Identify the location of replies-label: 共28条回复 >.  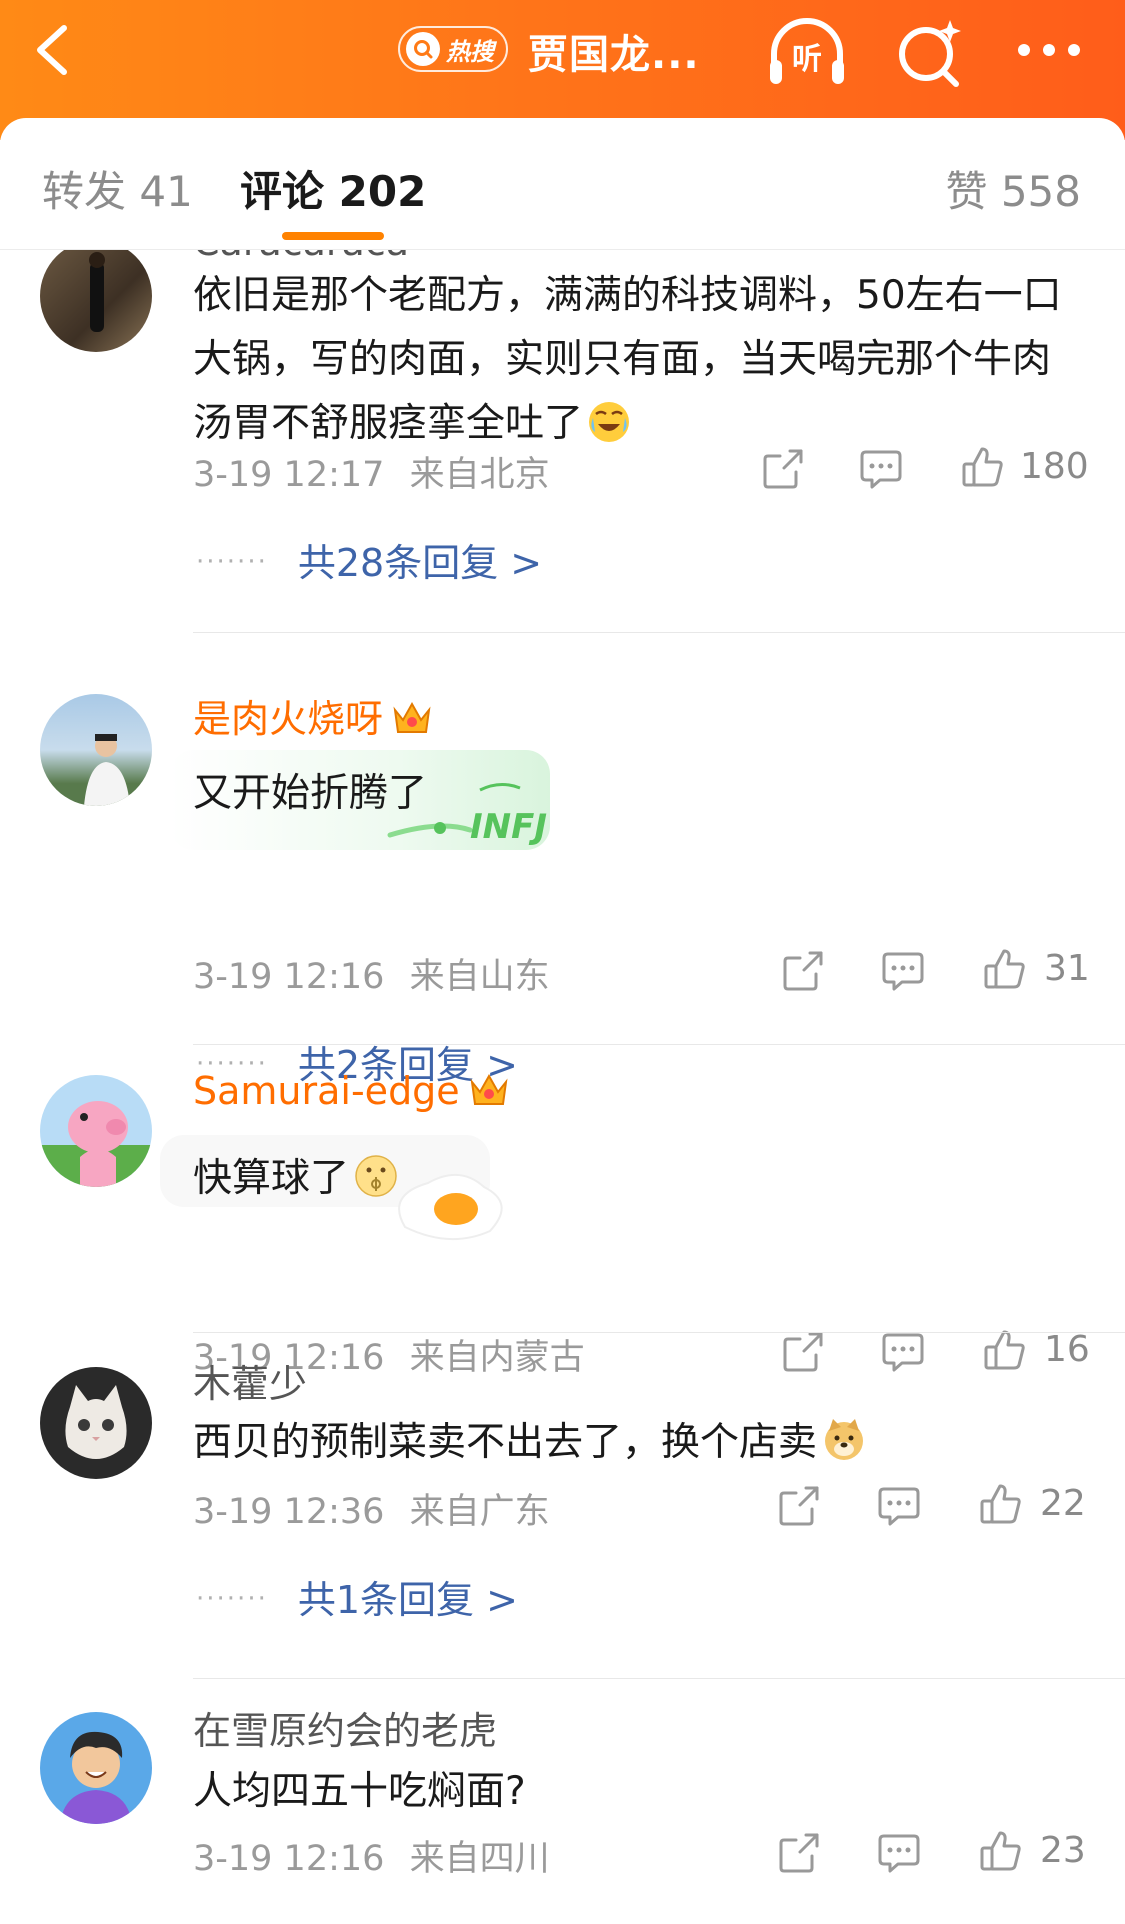
(420, 563).